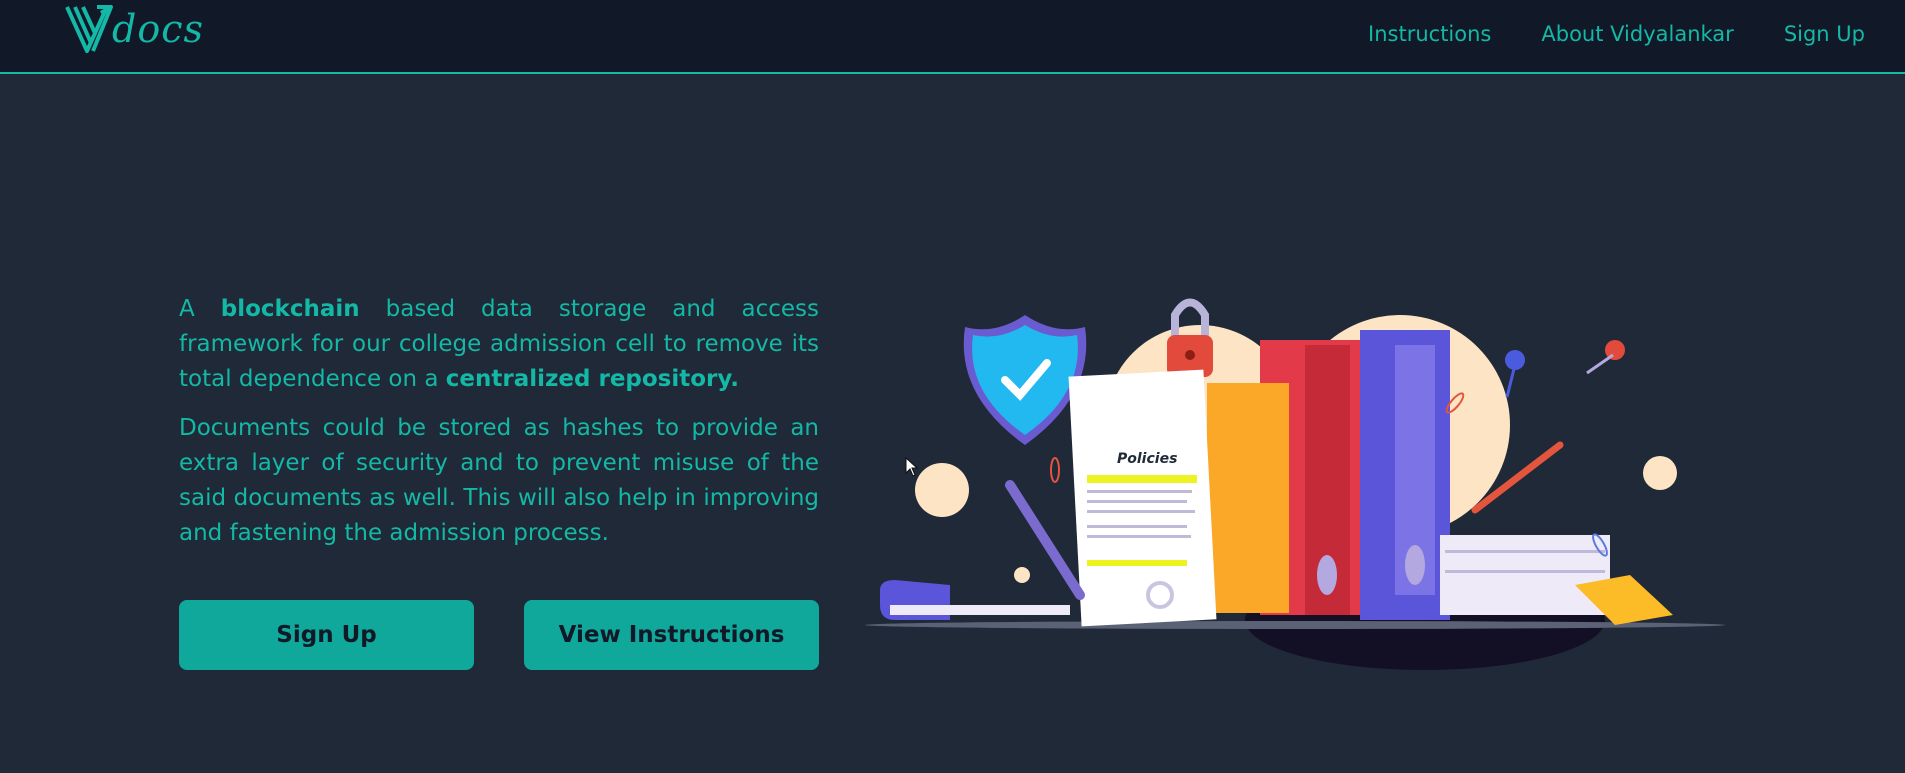 Image resolution: width=1905 pixels, height=773 pixels. Describe the element at coordinates (671, 635) in the screenshot. I see `view-instructions-button: View Instructions` at that location.